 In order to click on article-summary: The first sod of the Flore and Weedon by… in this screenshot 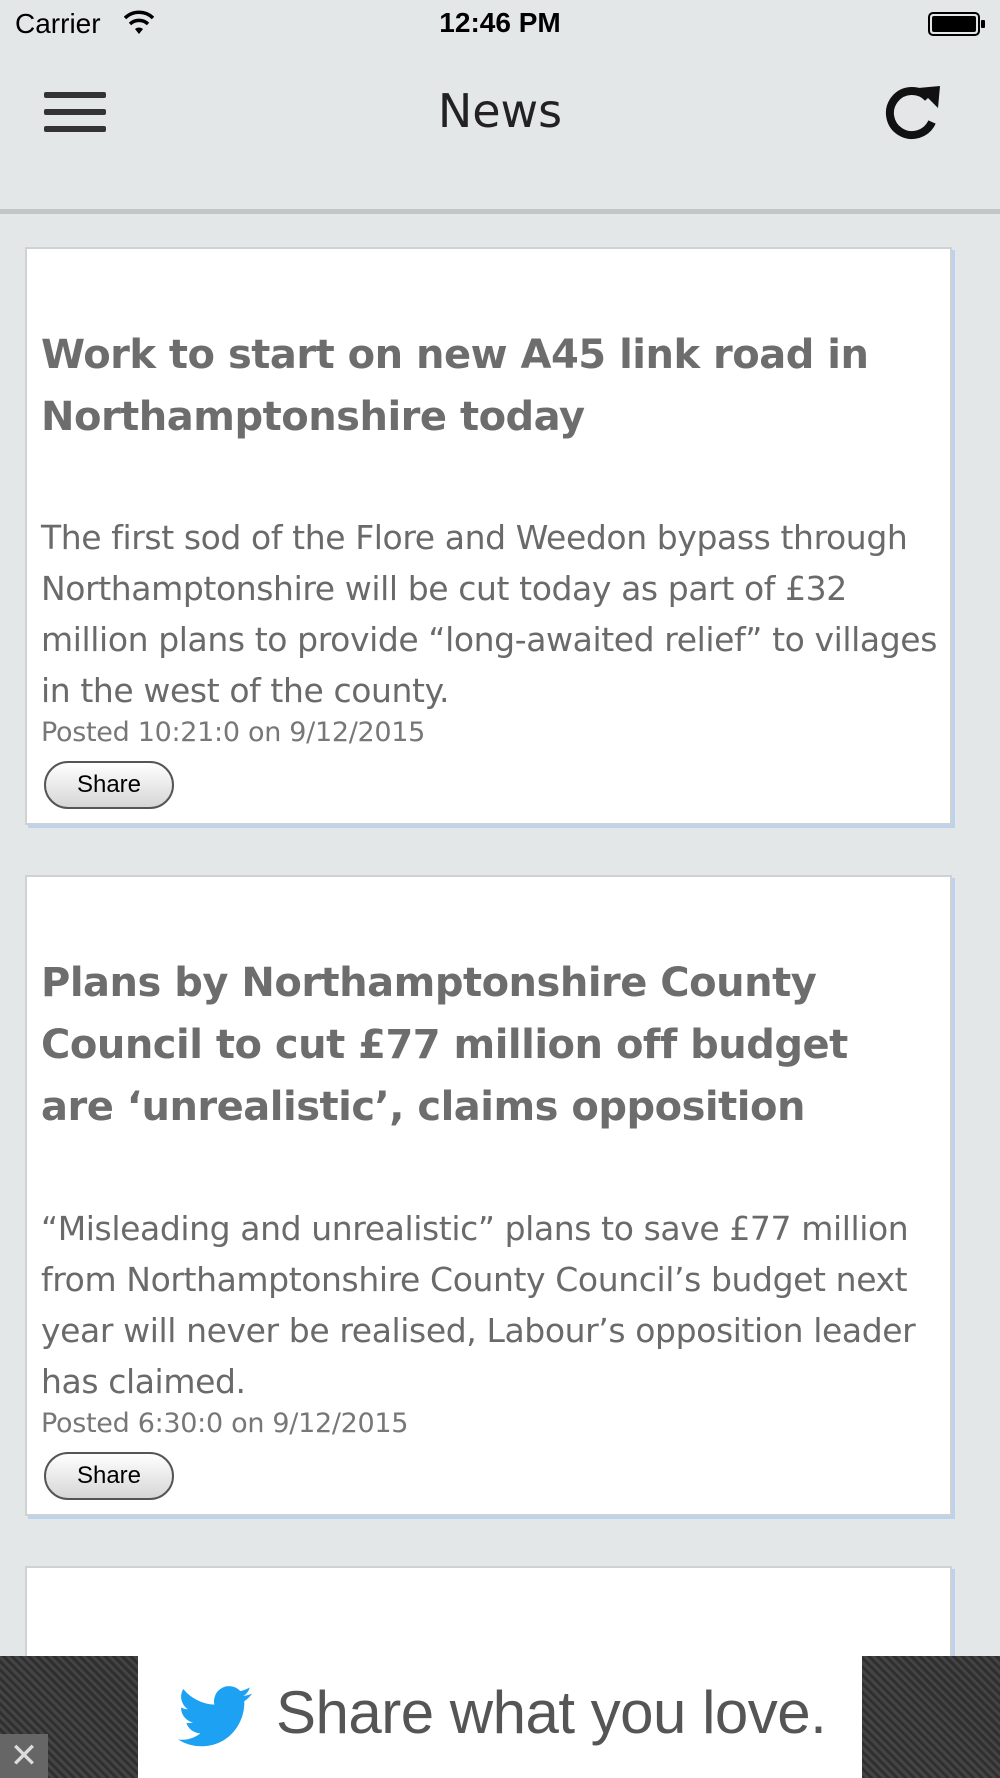, I will do `click(489, 614)`.